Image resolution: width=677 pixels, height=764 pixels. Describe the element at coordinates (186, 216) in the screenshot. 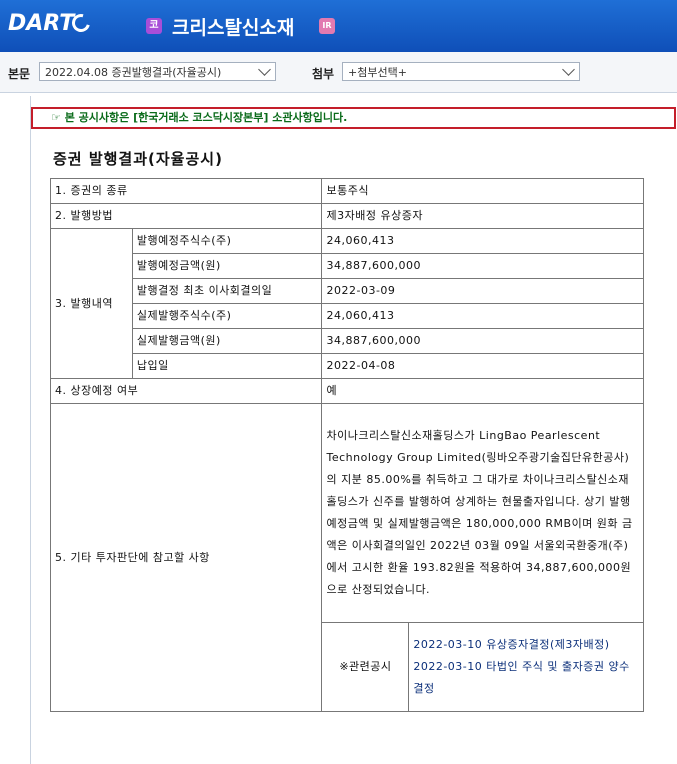

I see `row-label: 2. 발행방법` at that location.